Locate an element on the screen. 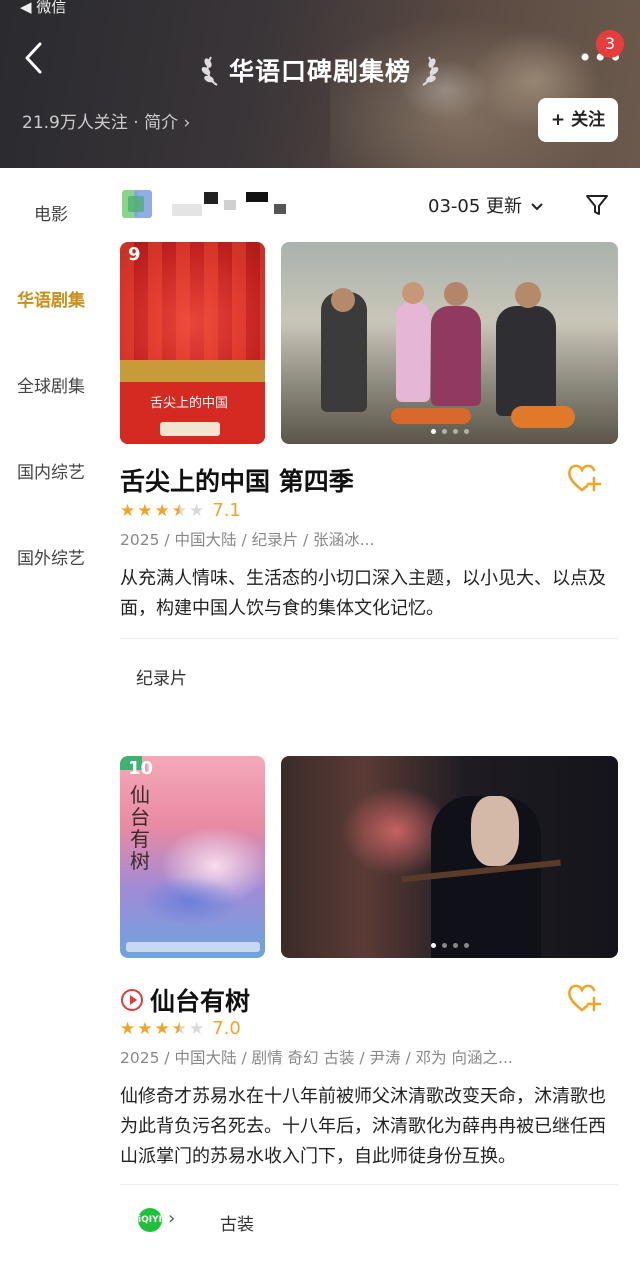 The image size is (640, 1286). genre-tag: 古装 is located at coordinates (237, 1222).